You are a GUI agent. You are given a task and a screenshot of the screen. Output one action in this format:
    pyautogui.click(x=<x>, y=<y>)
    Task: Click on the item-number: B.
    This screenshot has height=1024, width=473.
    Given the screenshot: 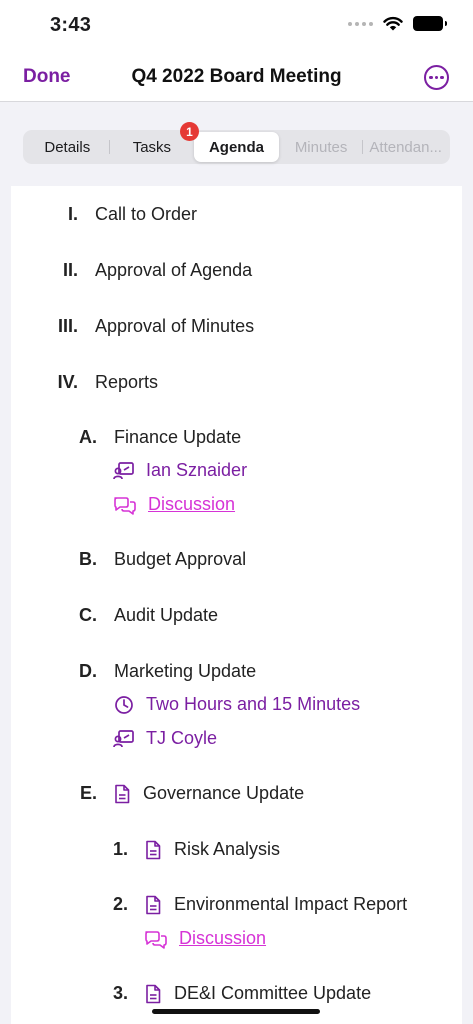 What is the action you would take?
    pyautogui.click(x=88, y=559)
    